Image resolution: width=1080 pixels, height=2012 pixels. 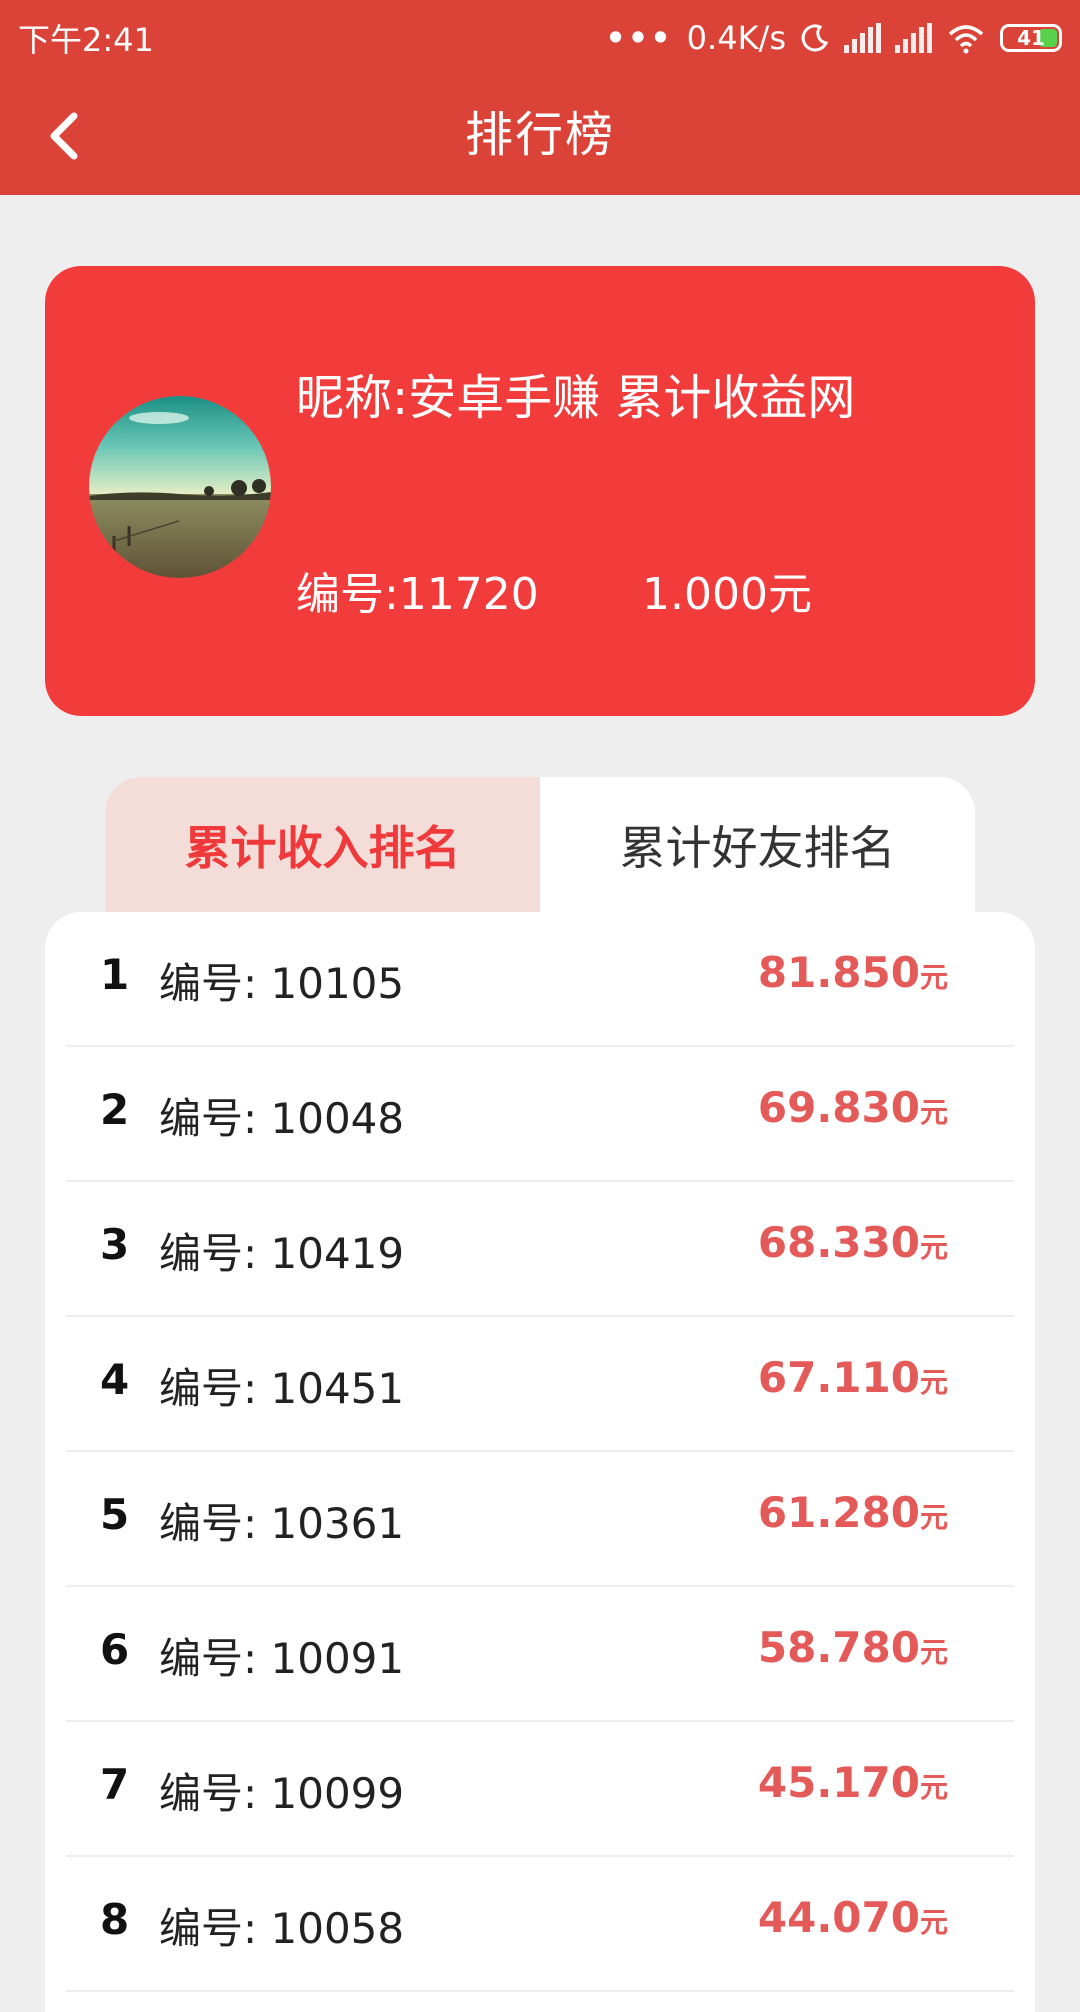 What do you see at coordinates (852, 1107) in the screenshot?
I see `earnings-amount: 69.830元` at bounding box center [852, 1107].